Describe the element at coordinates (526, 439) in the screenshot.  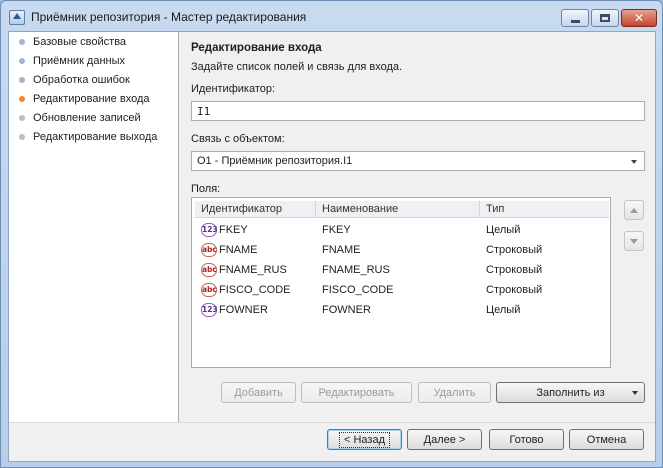
I see `finish-button: Готово` at that location.